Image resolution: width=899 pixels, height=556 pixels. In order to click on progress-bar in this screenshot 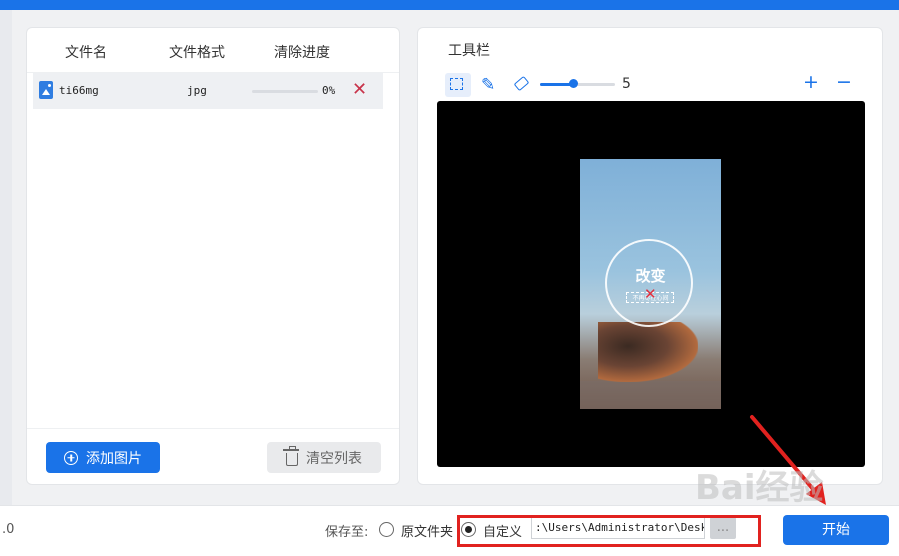, I will do `click(285, 91)`.